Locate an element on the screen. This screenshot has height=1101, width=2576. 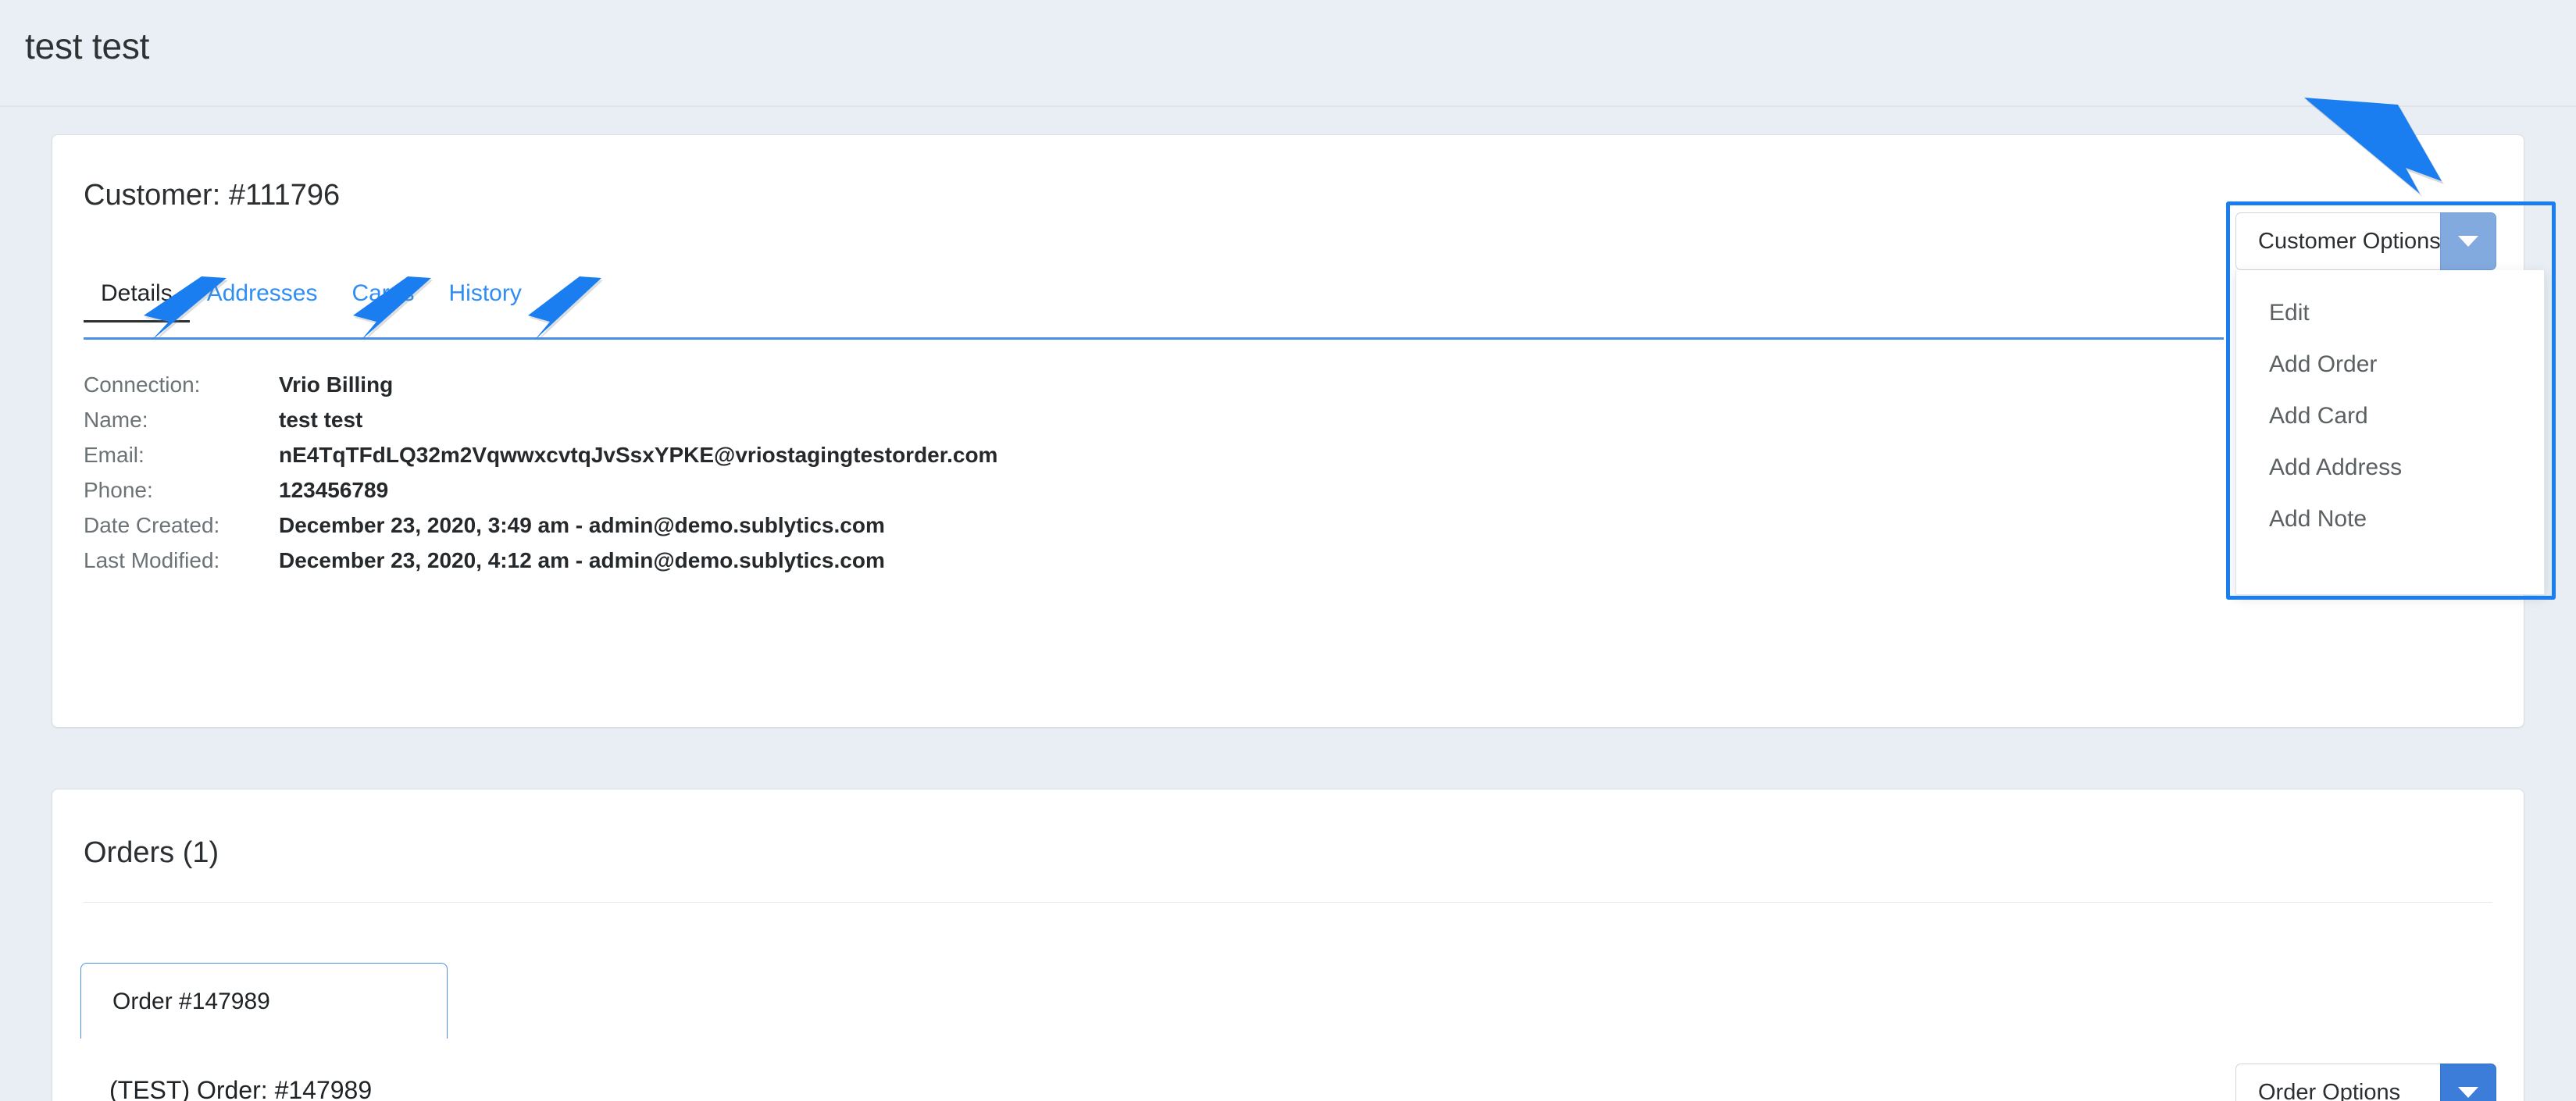
order-tab-147989: Order #147989 is located at coordinates (264, 1001).